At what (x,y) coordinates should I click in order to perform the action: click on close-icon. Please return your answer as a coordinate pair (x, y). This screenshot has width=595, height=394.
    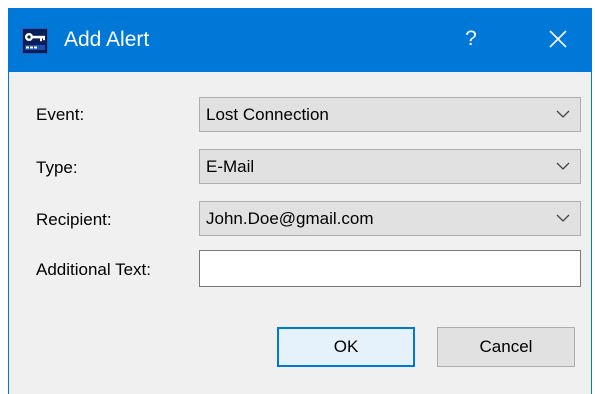
    Looking at the image, I should click on (558, 39).